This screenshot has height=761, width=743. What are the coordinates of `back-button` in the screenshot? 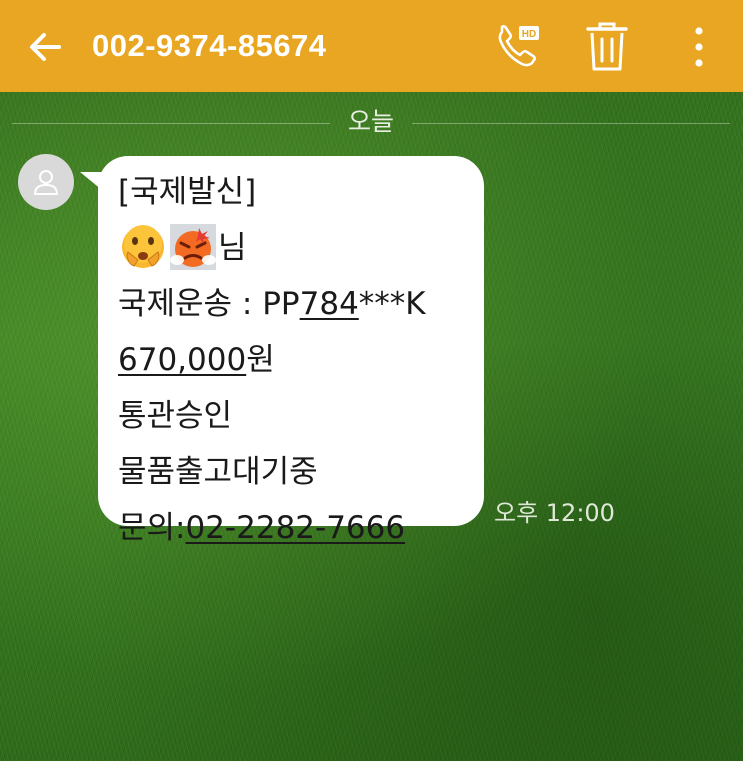 It's located at (45, 47).